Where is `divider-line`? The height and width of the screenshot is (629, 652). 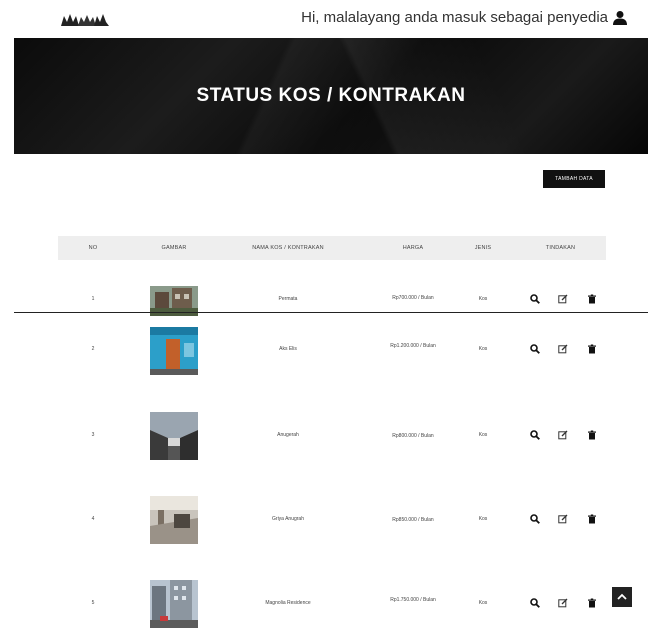 divider-line is located at coordinates (331, 312).